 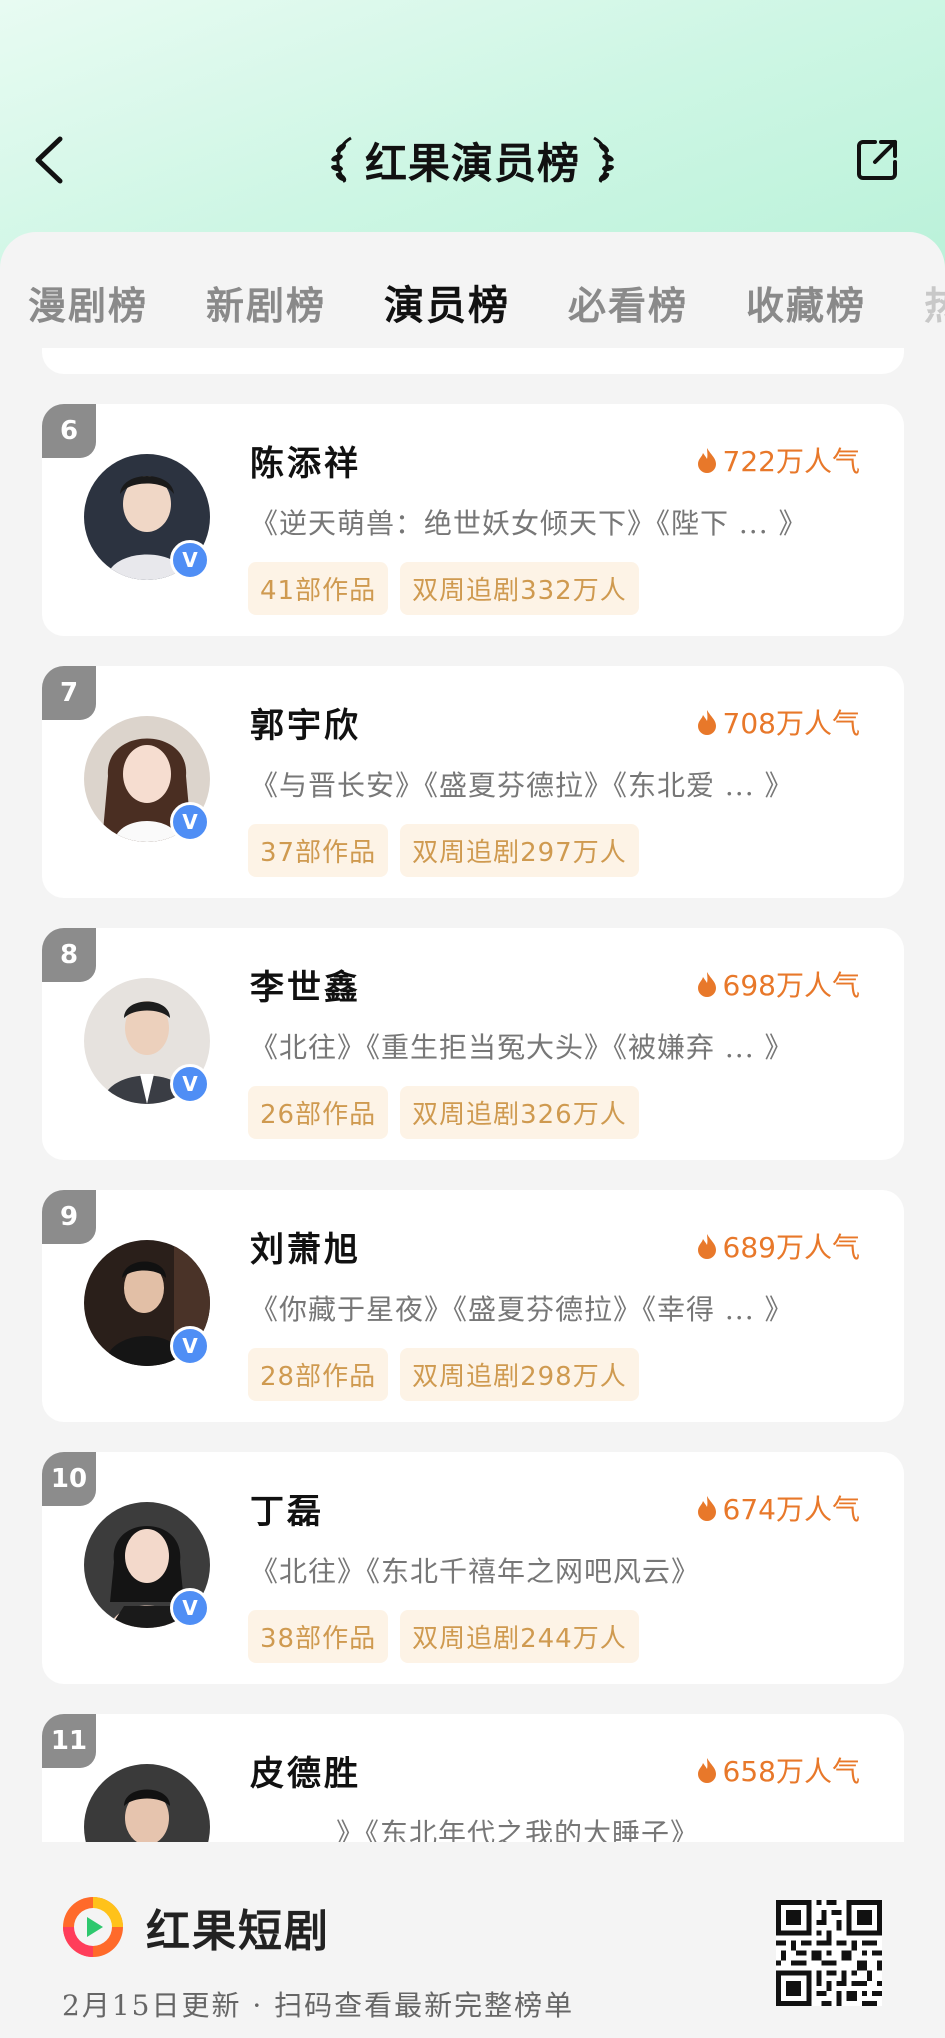 I want to click on tab-list: 漫剧榜 新剧榜 演员榜 必看榜 收藏榜 热, so click(x=486, y=302).